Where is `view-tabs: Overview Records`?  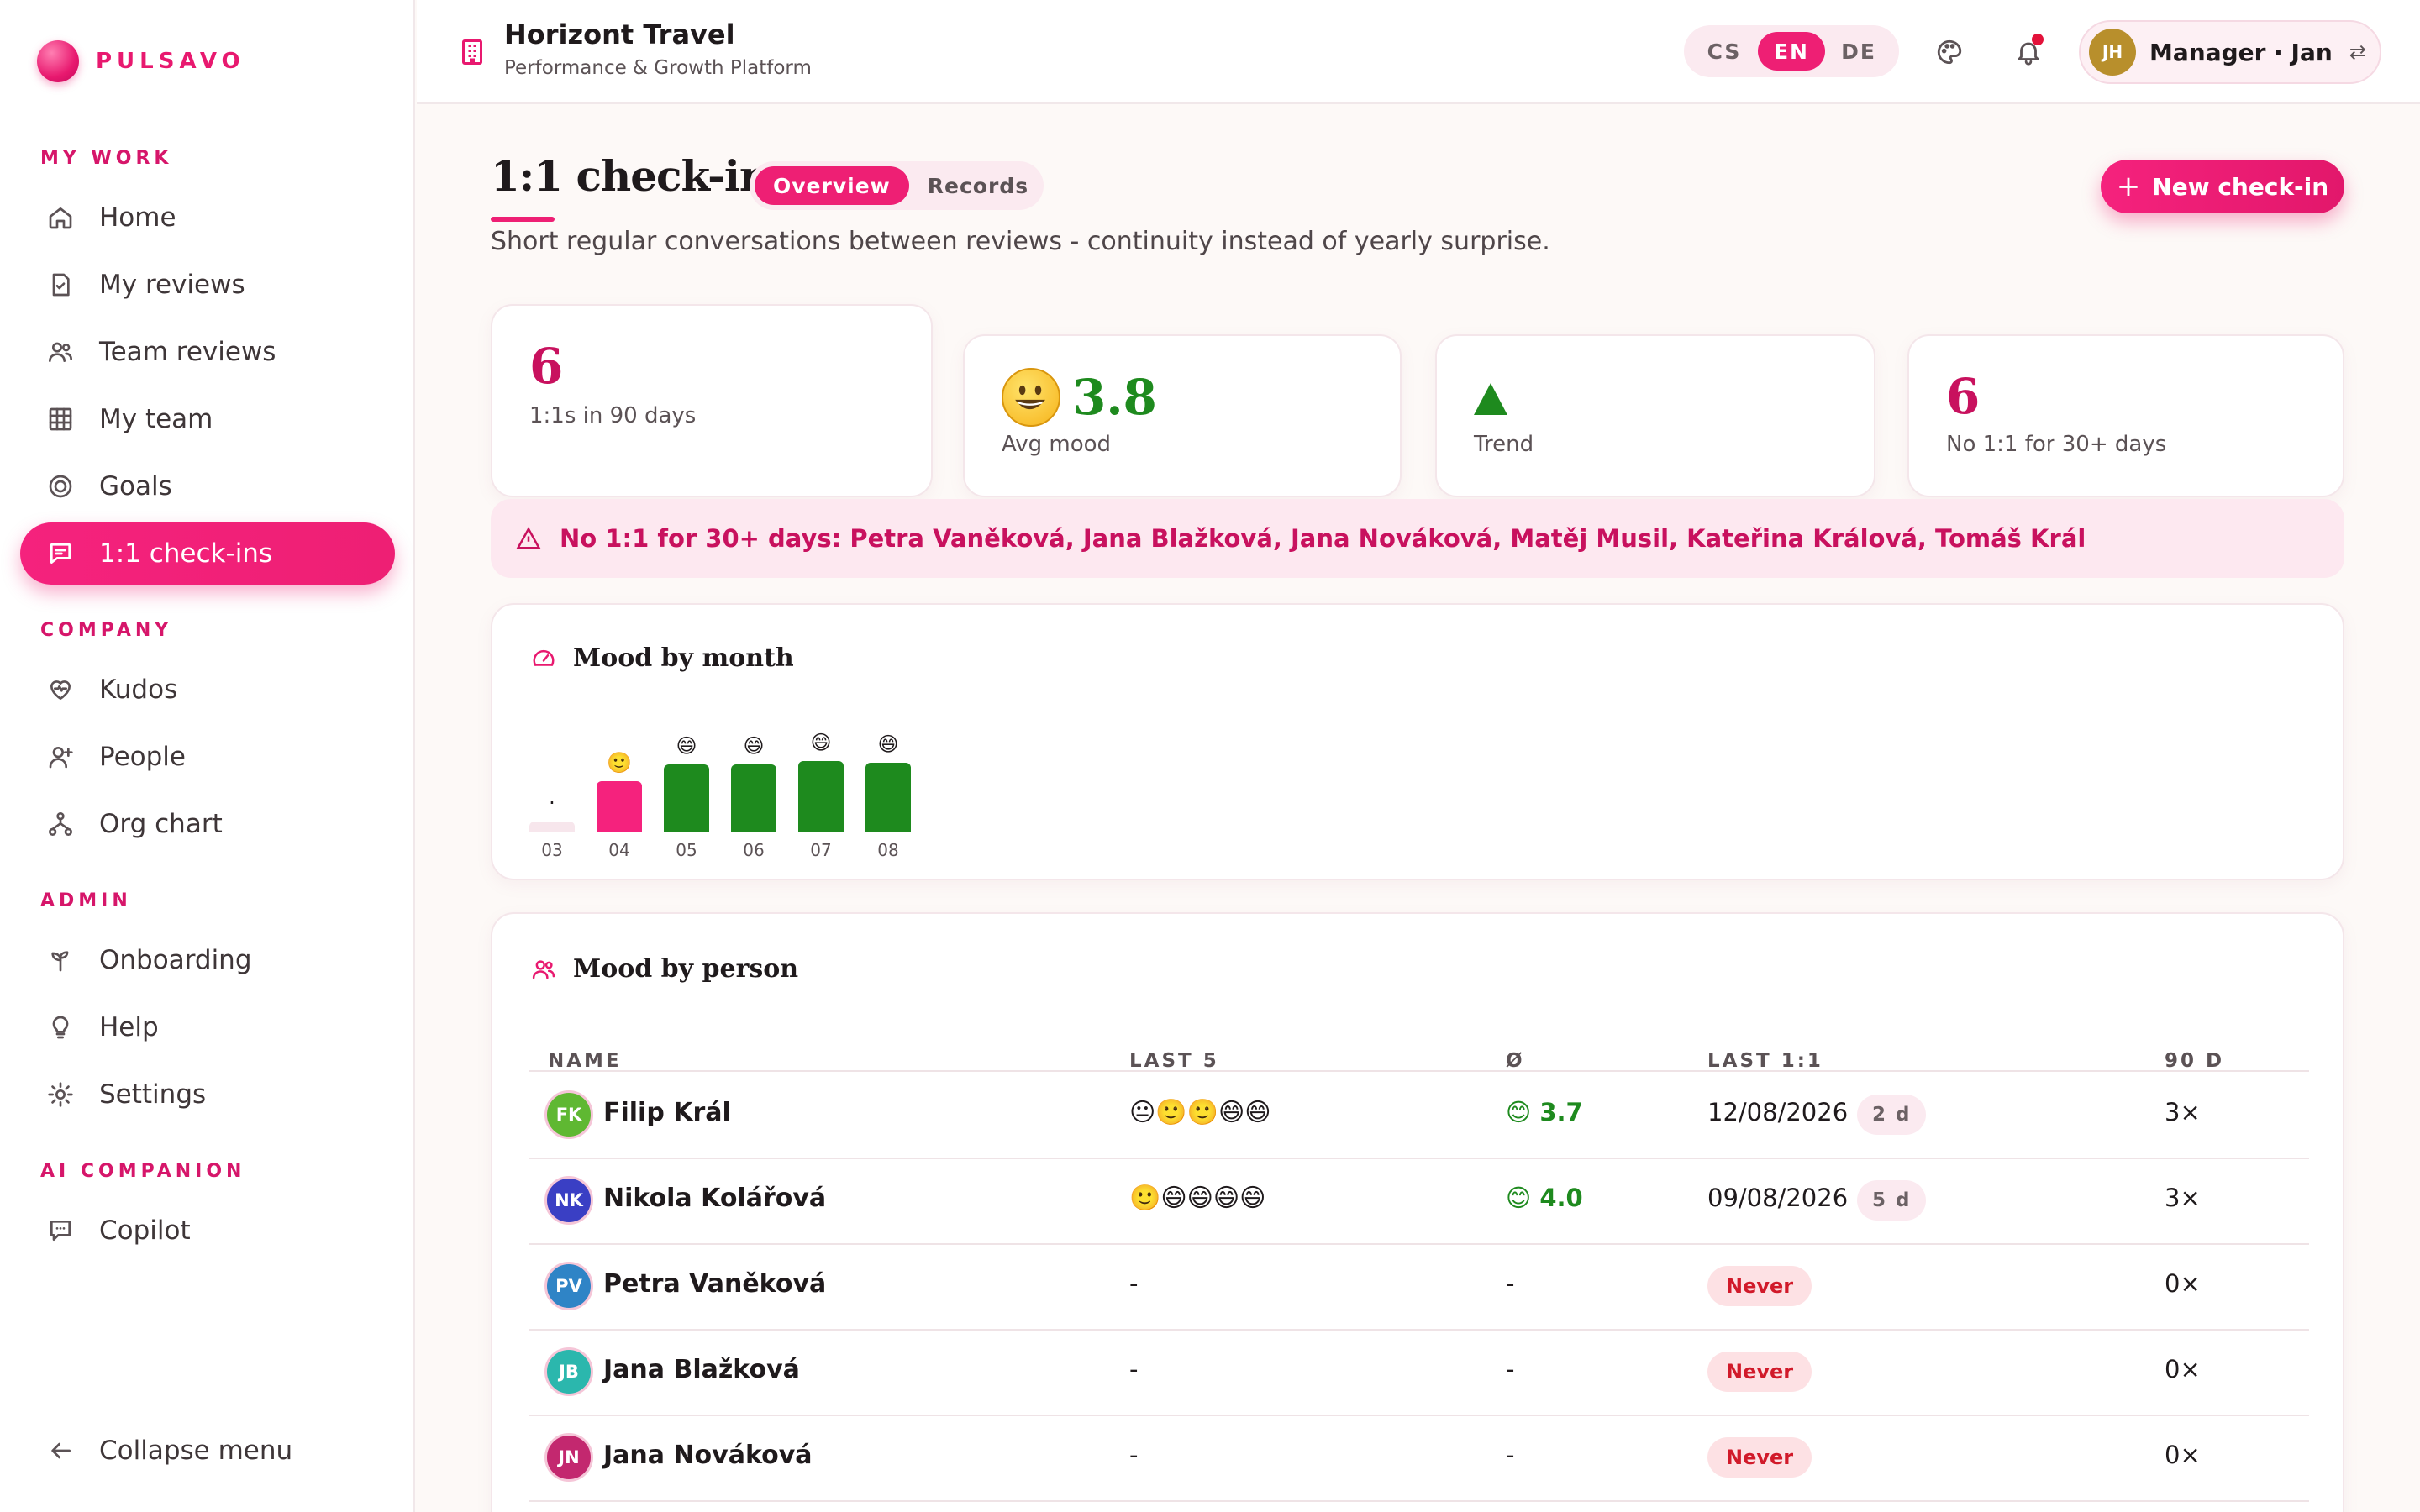 view-tabs: Overview Records is located at coordinates (897, 185).